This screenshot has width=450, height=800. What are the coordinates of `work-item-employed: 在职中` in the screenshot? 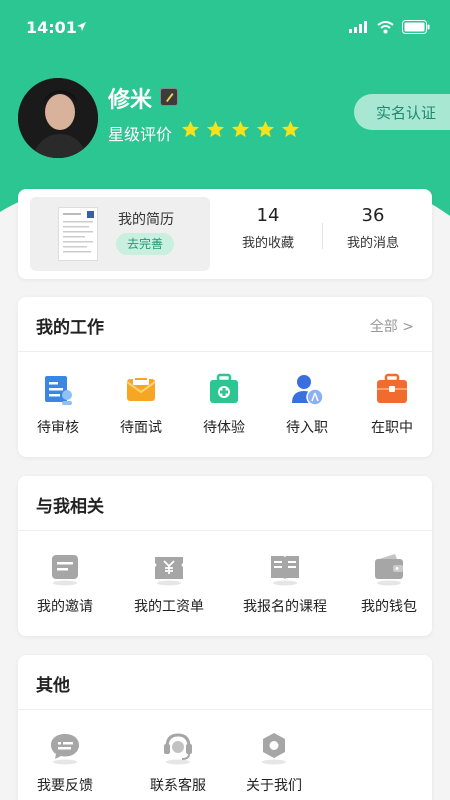 It's located at (392, 404).